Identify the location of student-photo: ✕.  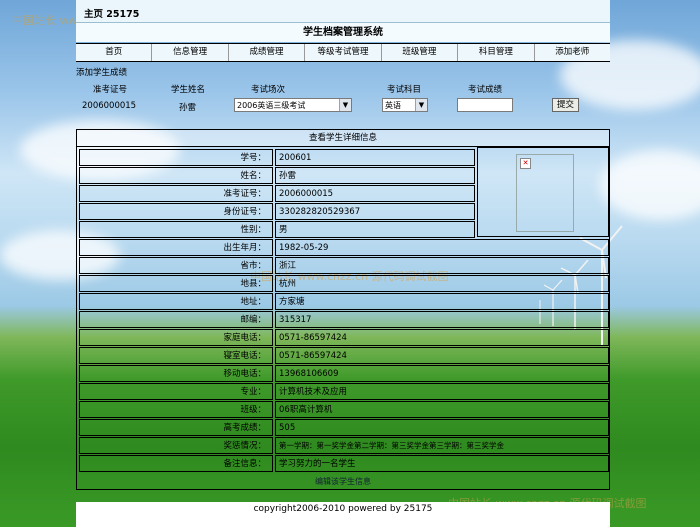
(545, 193).